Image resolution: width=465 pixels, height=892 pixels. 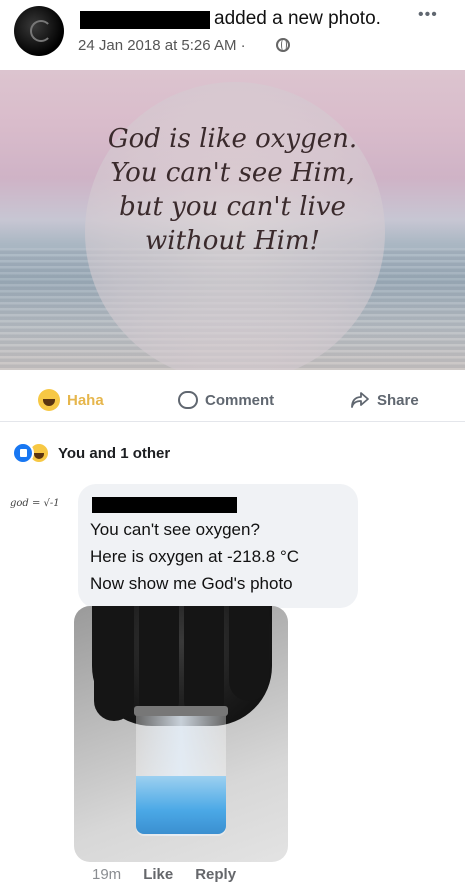 What do you see at coordinates (181, 711) in the screenshot?
I see `vial-rim` at bounding box center [181, 711].